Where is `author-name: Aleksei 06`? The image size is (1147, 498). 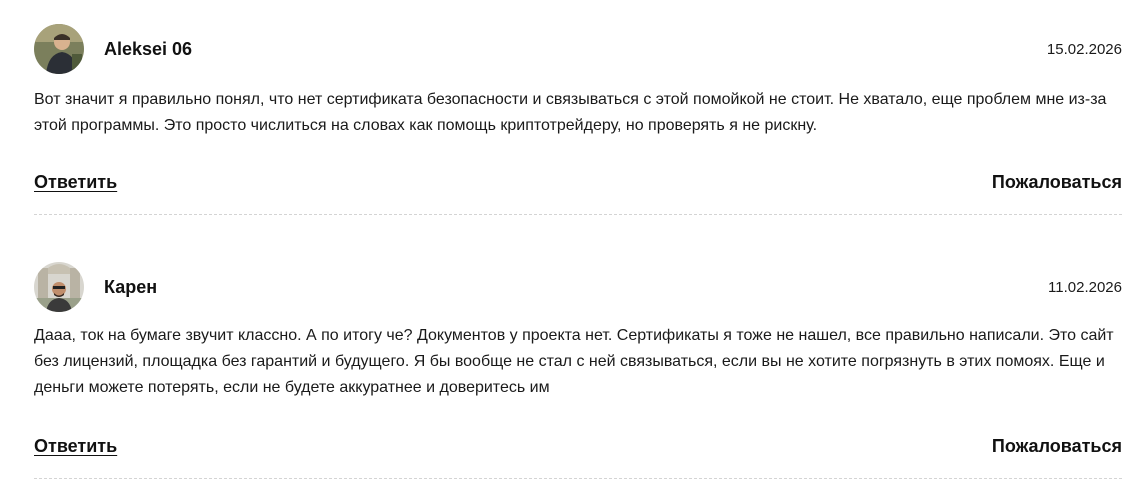 author-name: Aleksei 06 is located at coordinates (148, 49).